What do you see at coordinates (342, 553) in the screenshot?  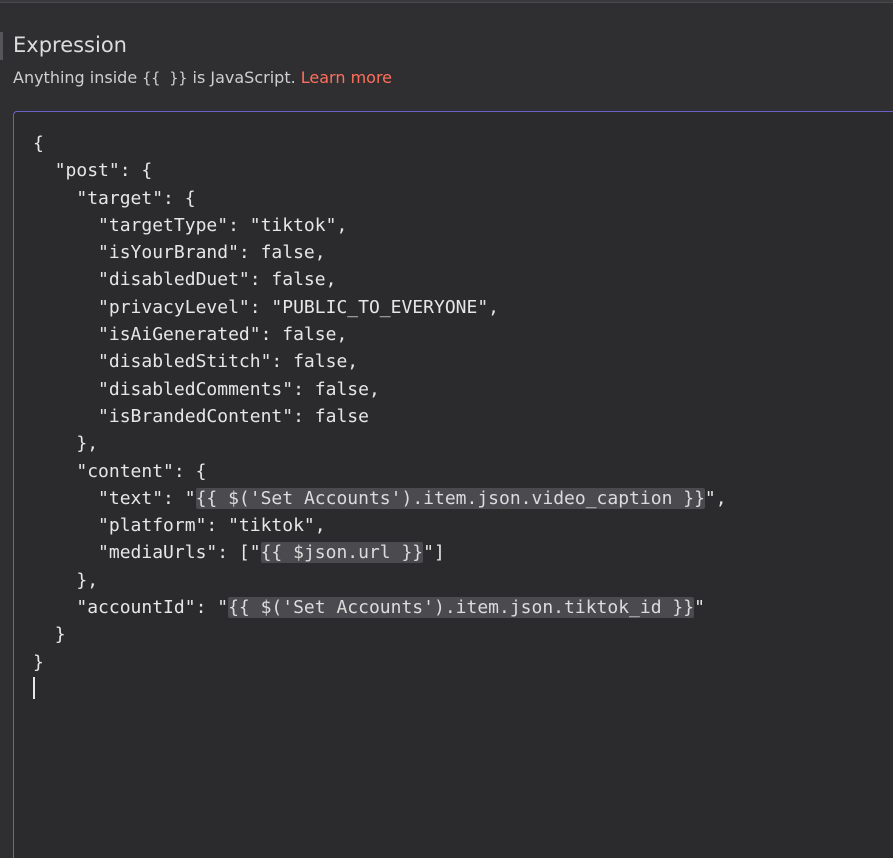 I see `expression-token: {{ $json.url }}` at bounding box center [342, 553].